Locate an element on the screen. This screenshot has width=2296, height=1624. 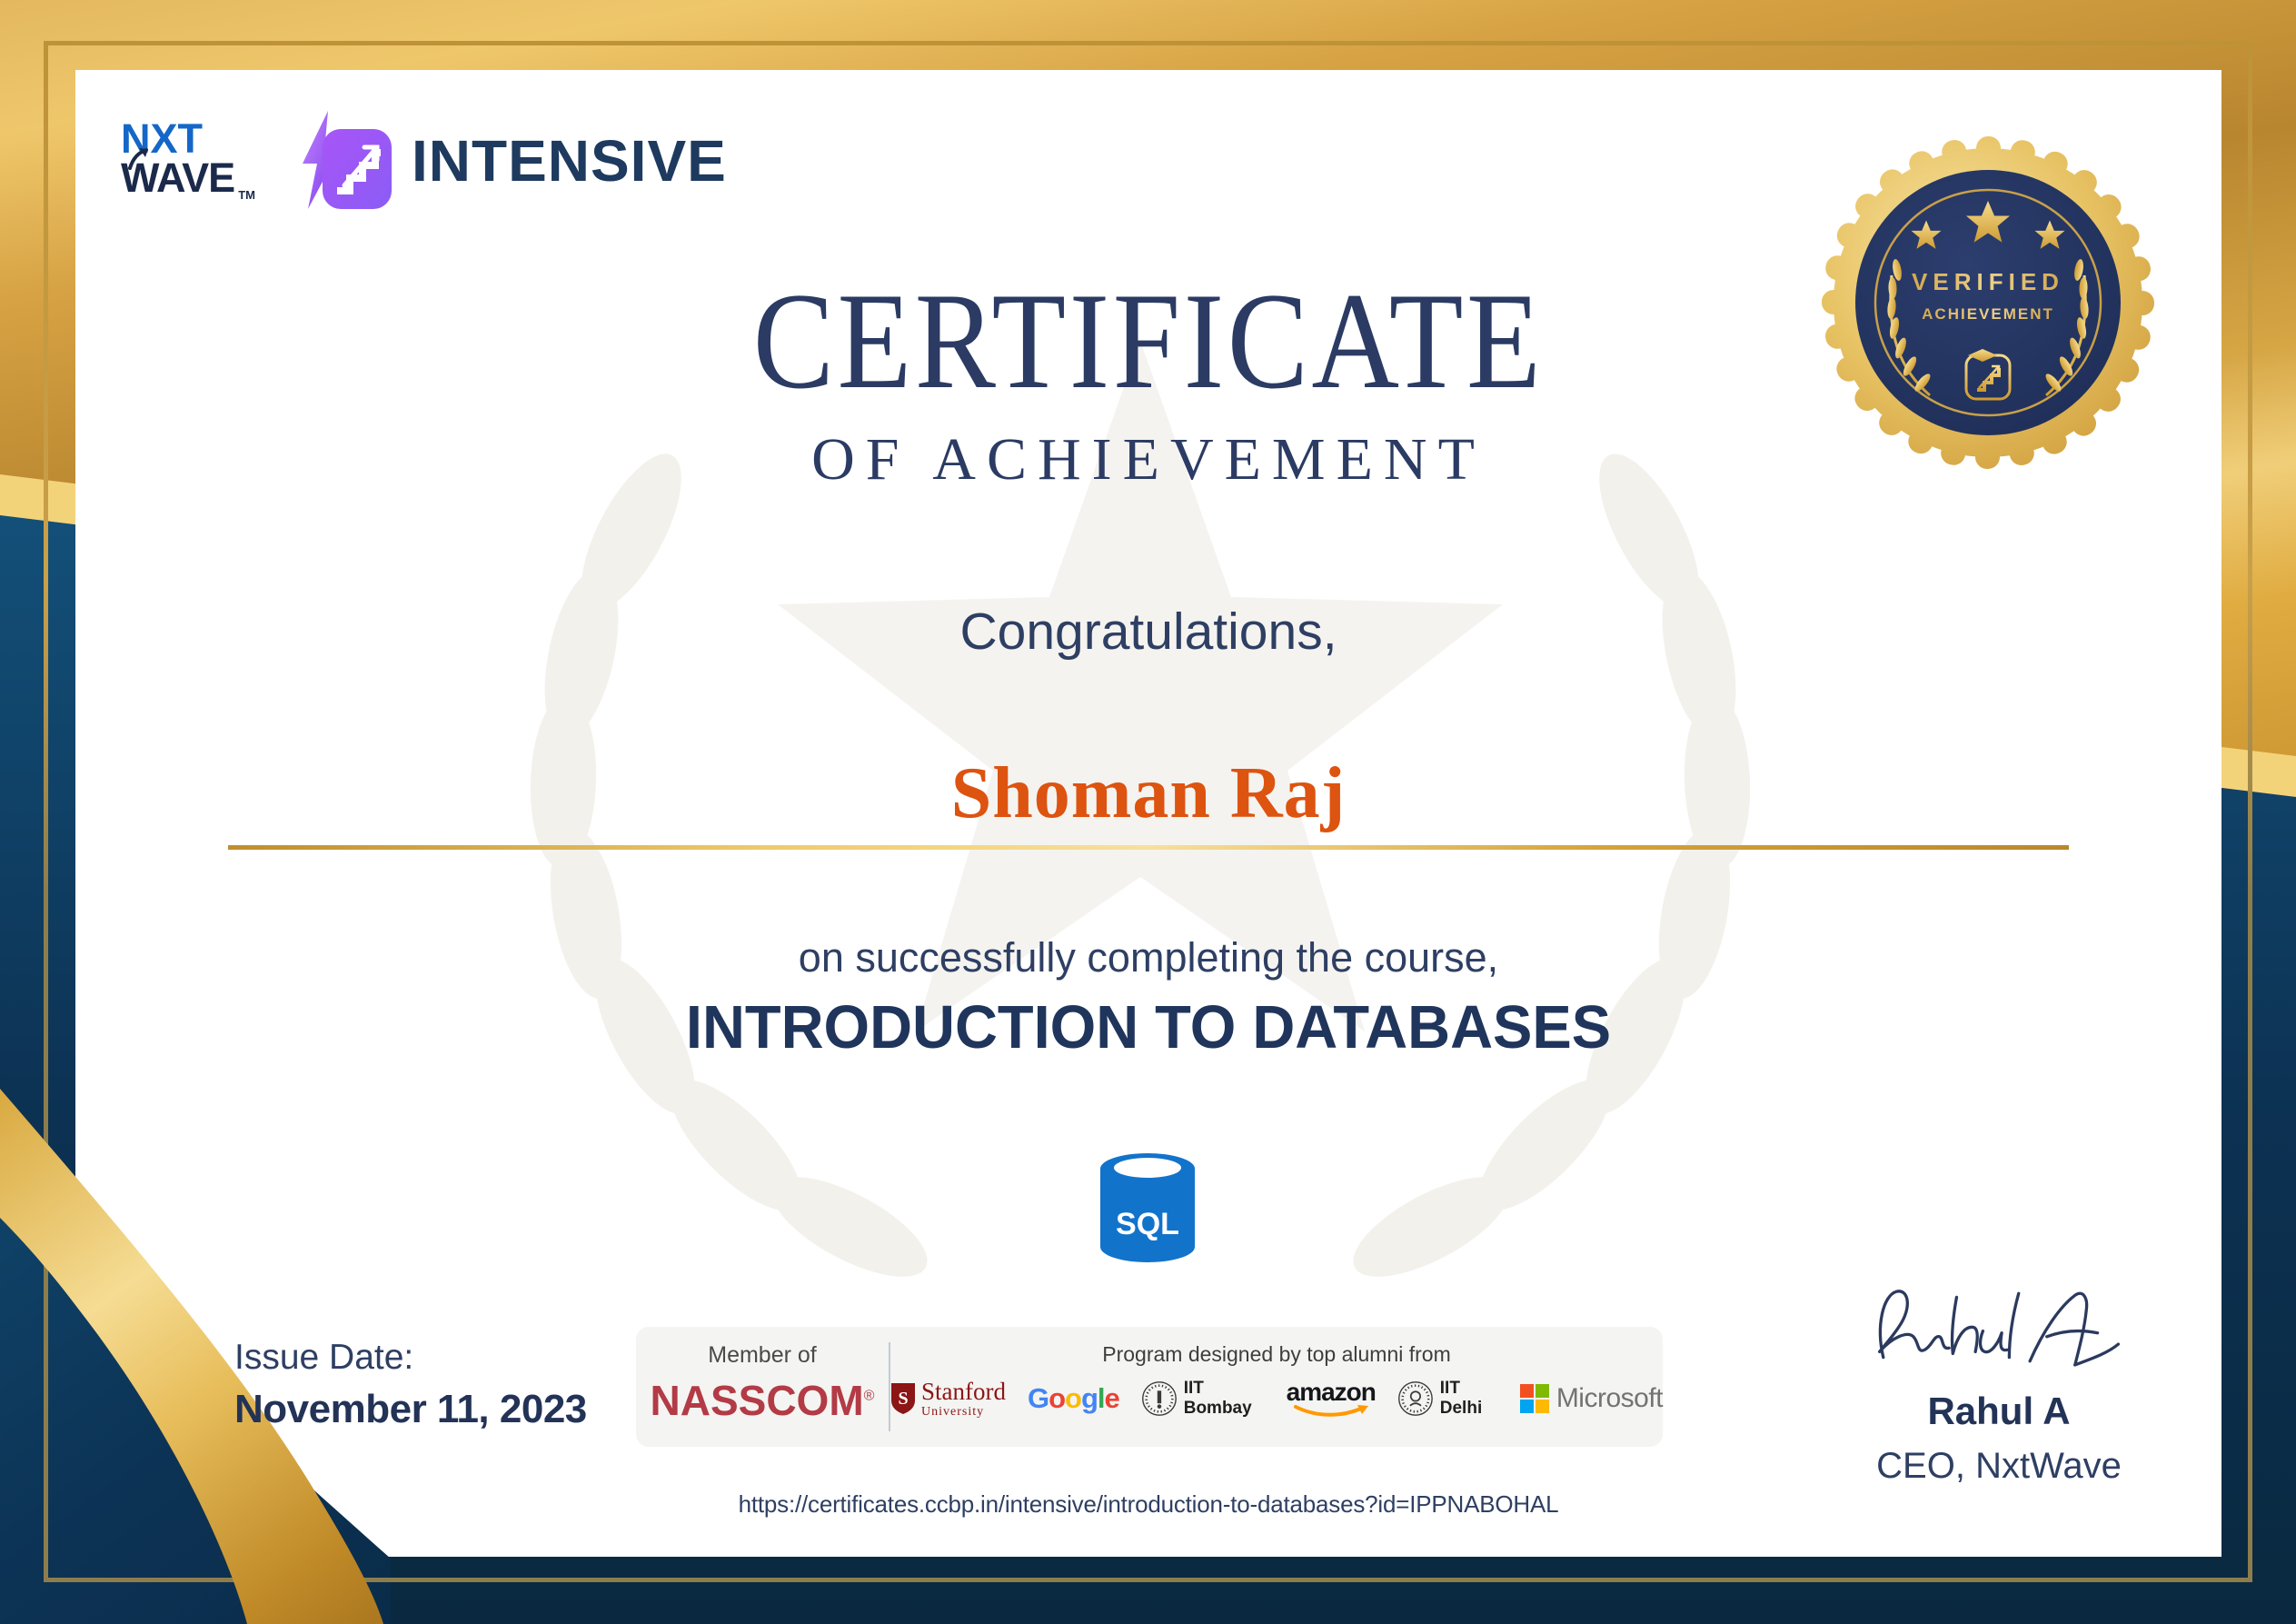
brand-row: NXT WAVE TM INTENSIVE is located at coordinates (424, 160).